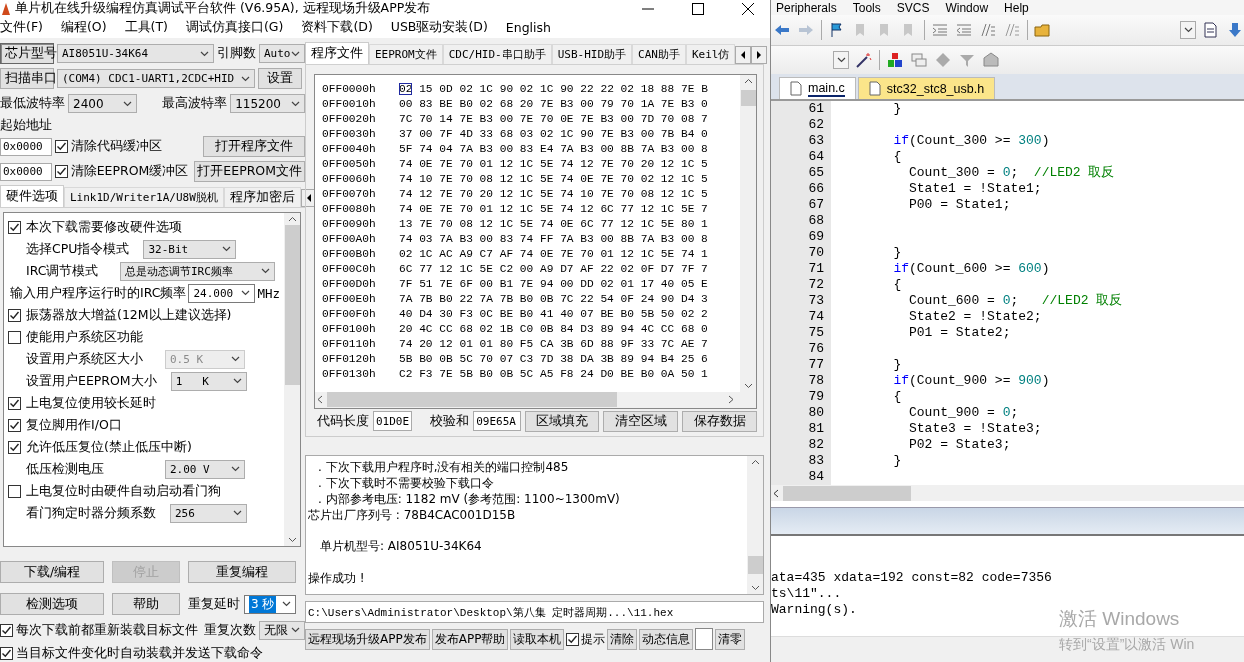 The image size is (1244, 662). What do you see at coordinates (234, 27) in the screenshot?
I see `menu-item: 调试仿真接口(G)` at bounding box center [234, 27].